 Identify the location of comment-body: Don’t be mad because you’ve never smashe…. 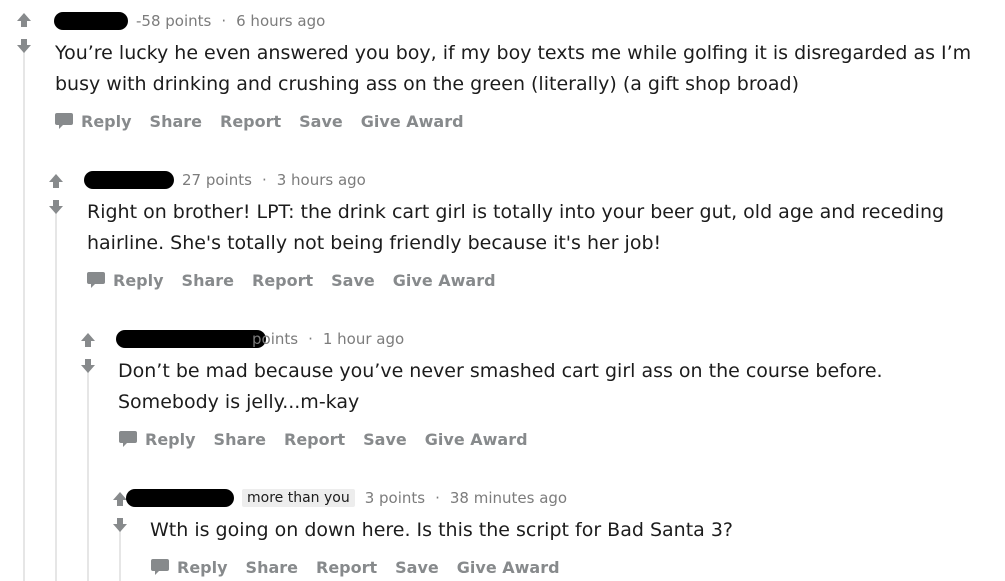
(500, 386).